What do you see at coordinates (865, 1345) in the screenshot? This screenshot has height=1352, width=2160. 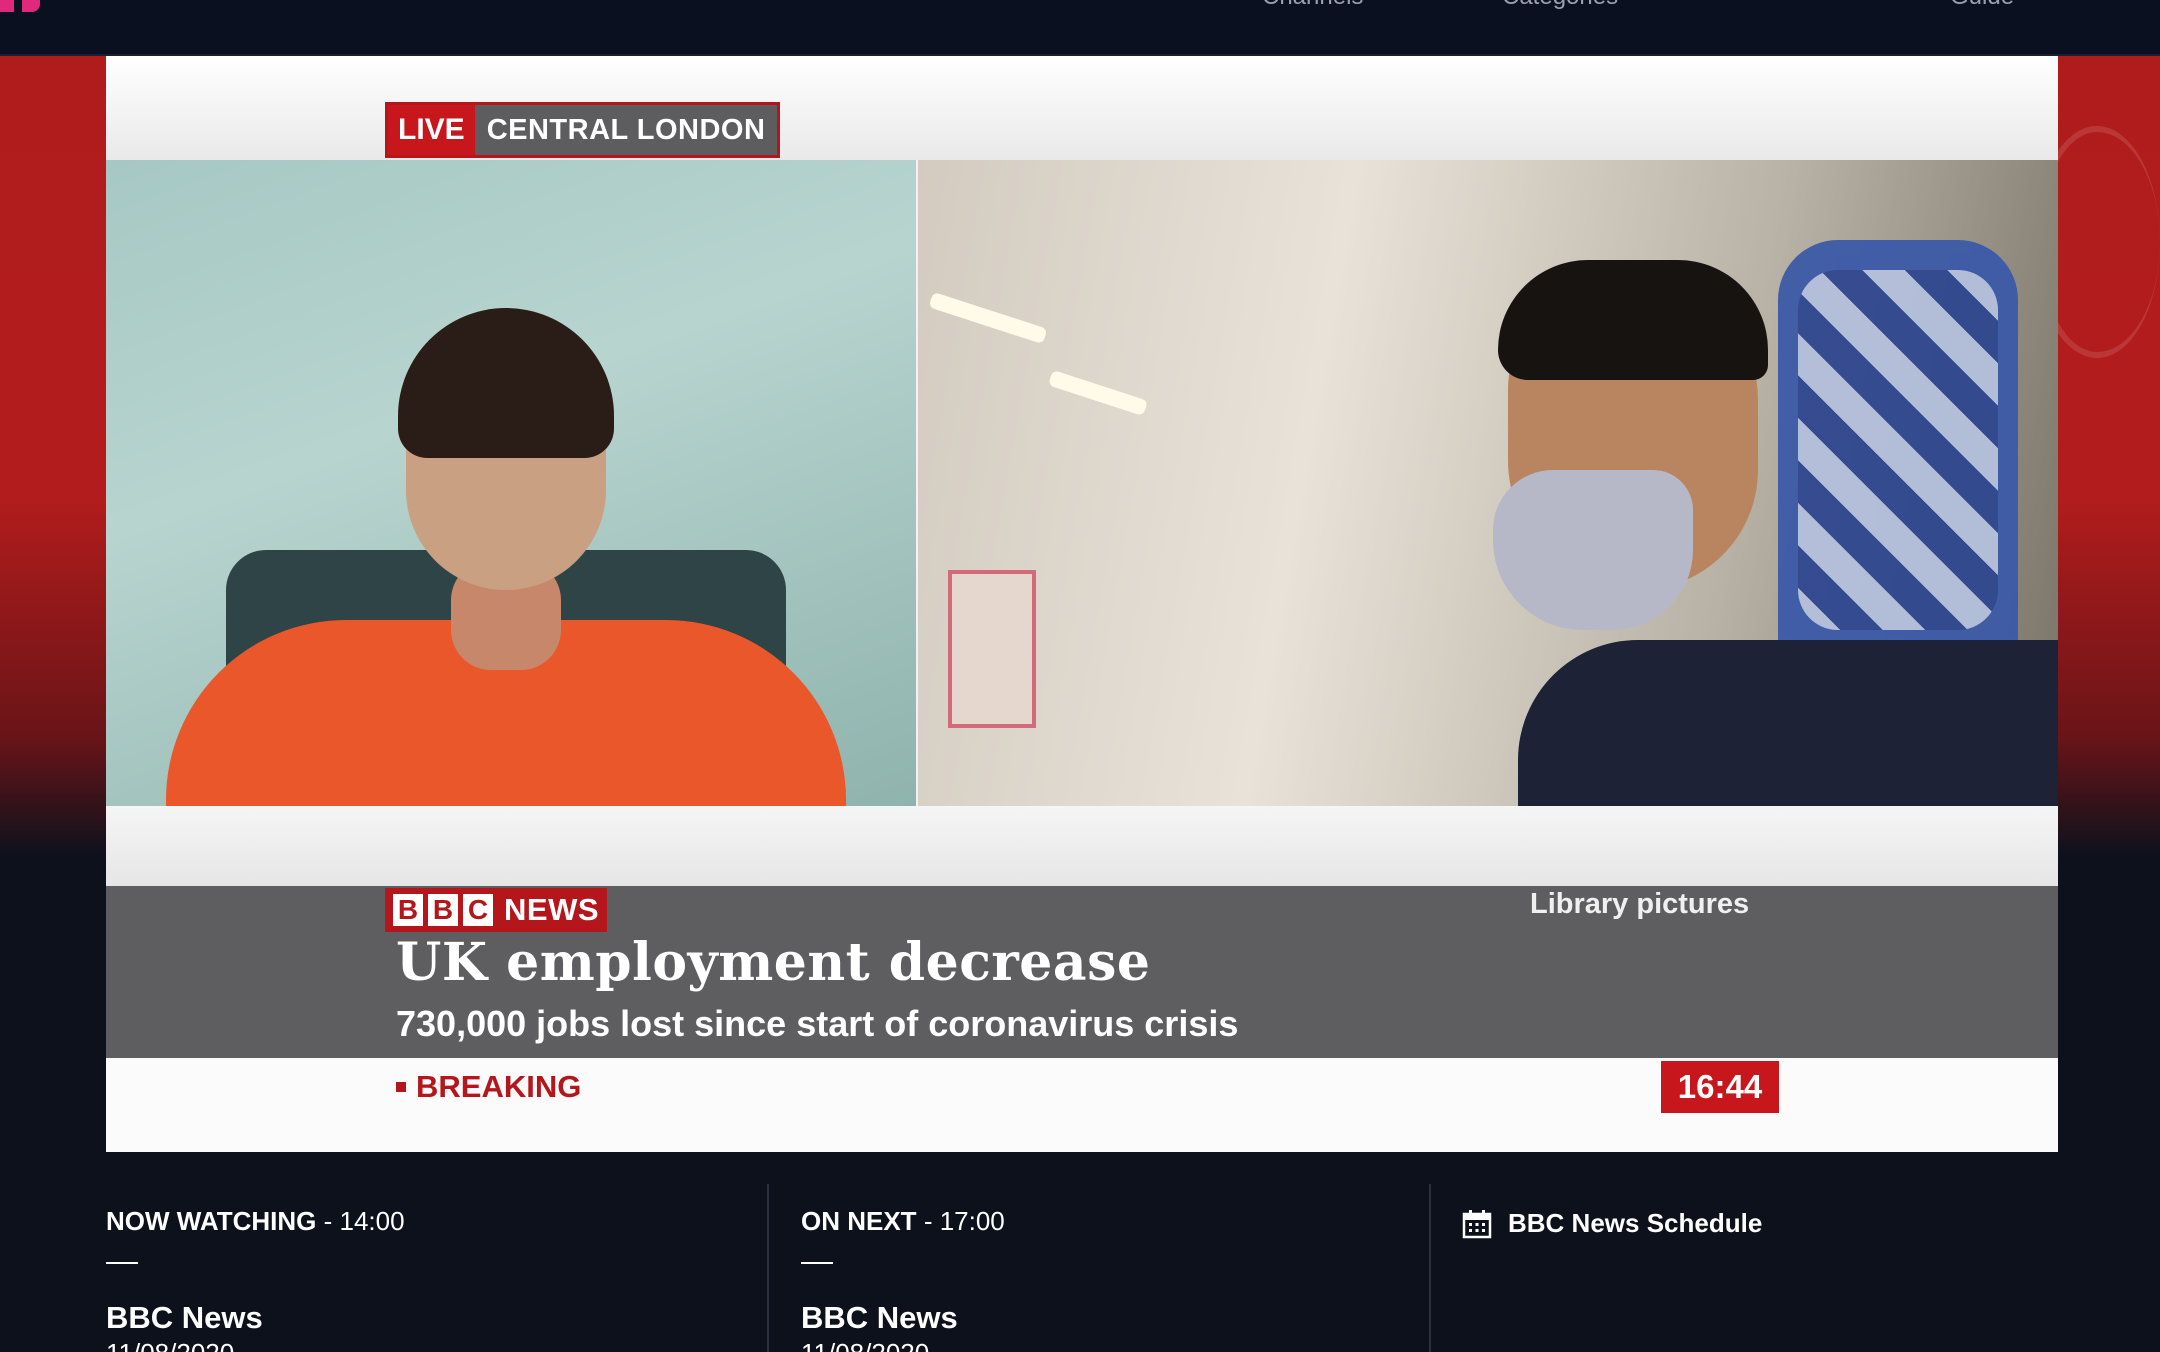 I see `on-next-date: 11/08/2020` at bounding box center [865, 1345].